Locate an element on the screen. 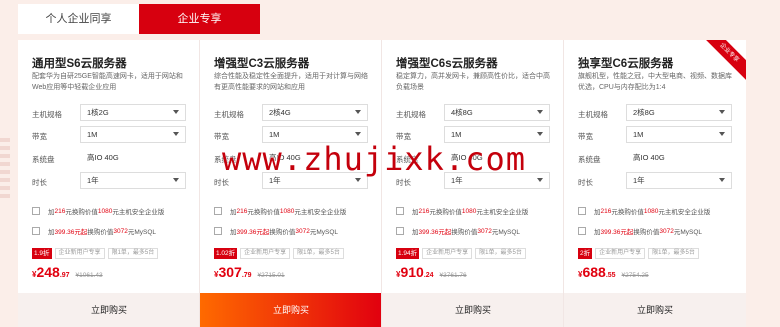 The height and width of the screenshot is (327, 780). left-edge-decoration is located at coordinates (5, 168).